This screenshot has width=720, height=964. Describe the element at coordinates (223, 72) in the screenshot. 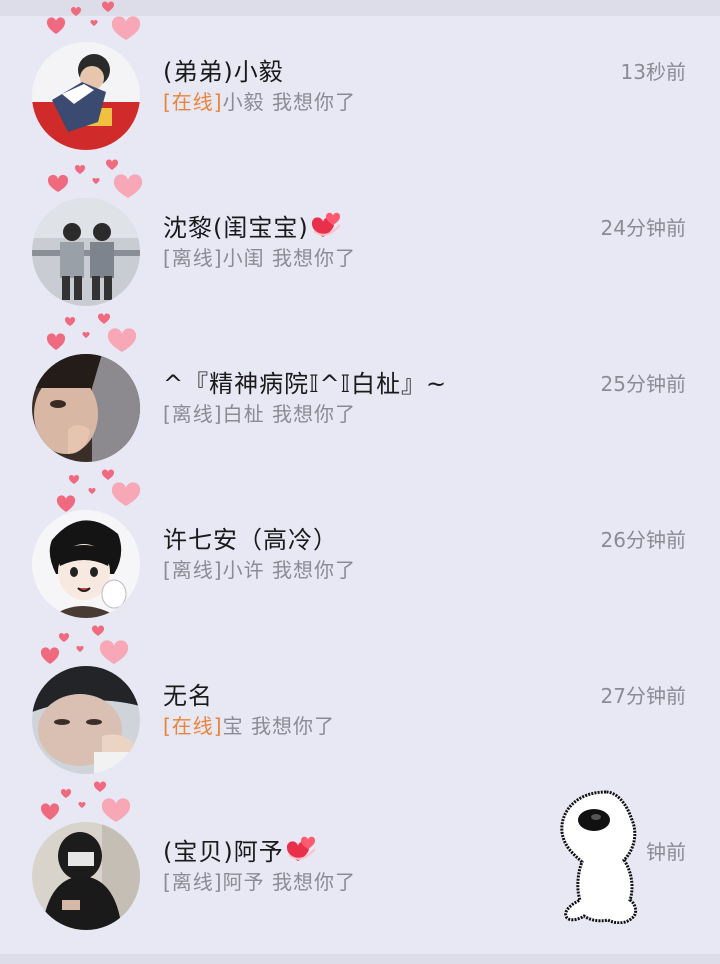

I see `contact-name: (弟弟)小毅` at that location.